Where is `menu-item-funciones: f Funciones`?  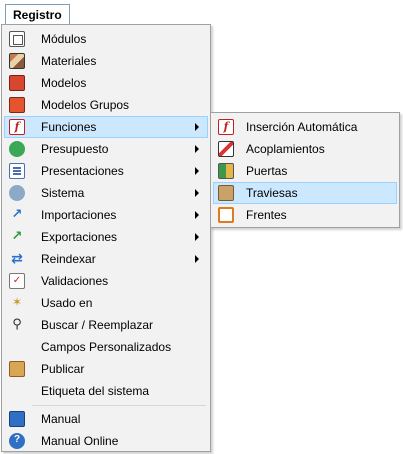 menu-item-funciones: f Funciones is located at coordinates (106, 127).